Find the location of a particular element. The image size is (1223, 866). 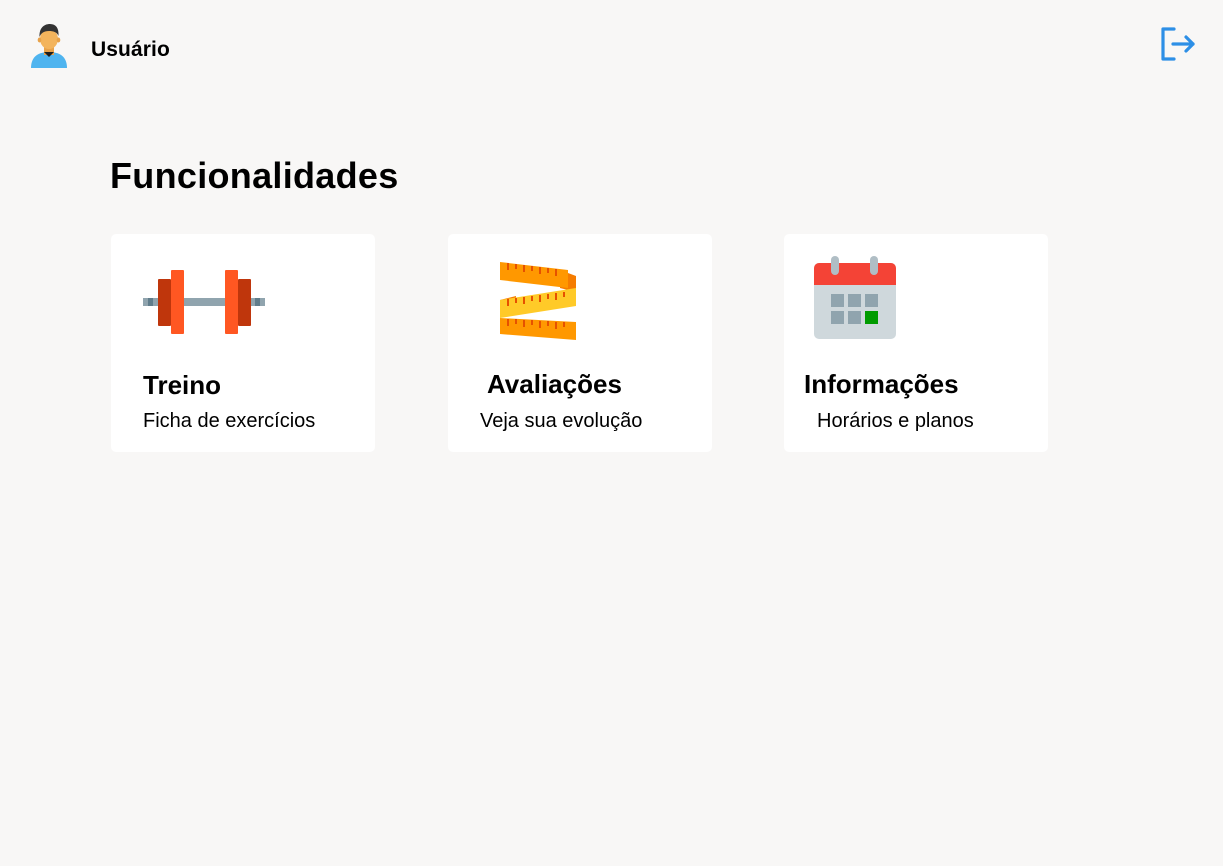

top-bar: Usuário is located at coordinates (611, 50).